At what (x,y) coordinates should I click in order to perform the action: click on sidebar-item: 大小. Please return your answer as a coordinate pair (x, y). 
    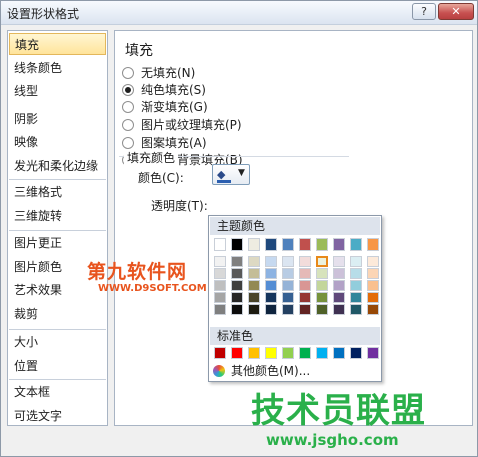
    Looking at the image, I should click on (57, 342).